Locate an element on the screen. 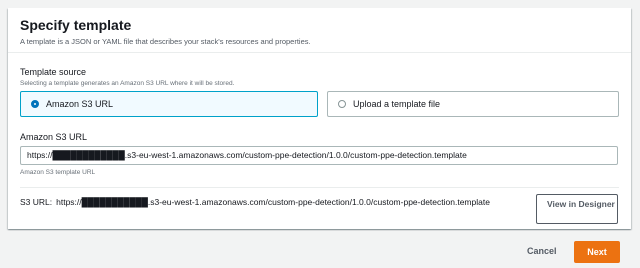  section-divider is located at coordinates (319, 187).